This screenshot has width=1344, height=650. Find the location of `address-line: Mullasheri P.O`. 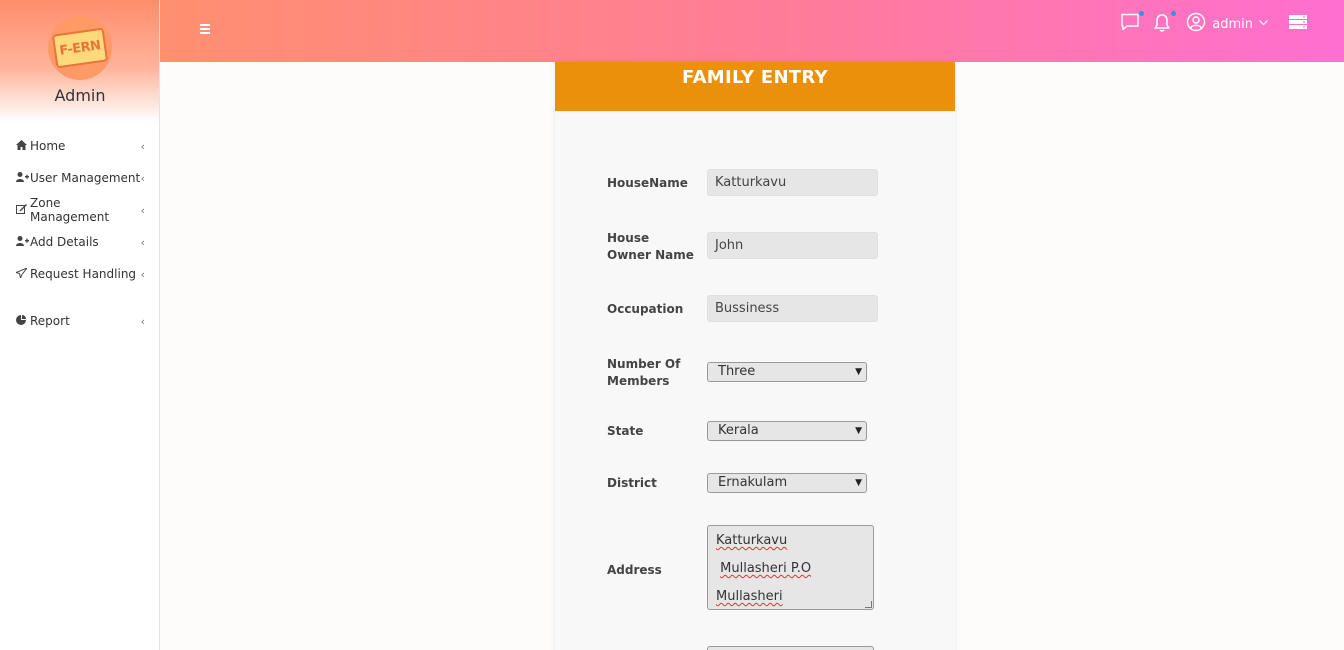

address-line: Mullasheri P.O is located at coordinates (766, 568).